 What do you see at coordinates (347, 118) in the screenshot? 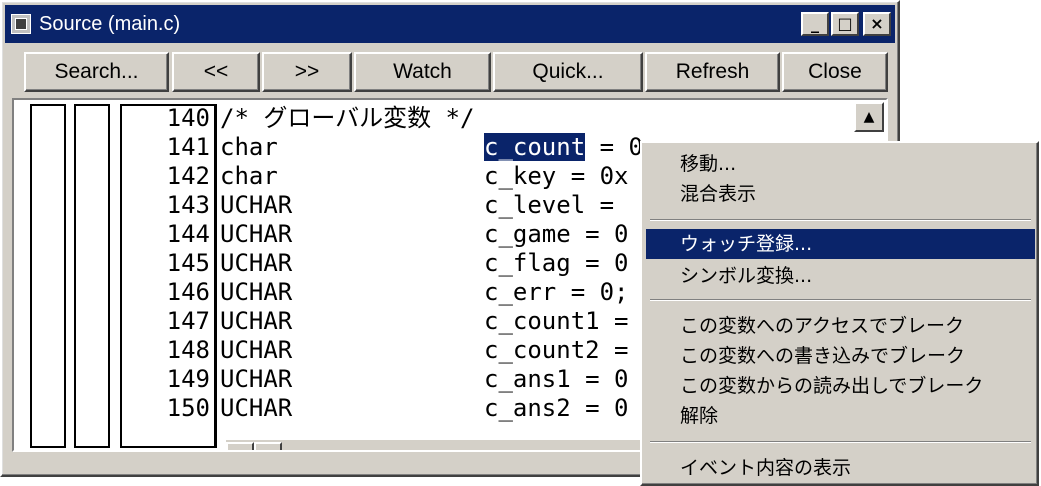
I see `code-type: /* グローバル変数 */` at bounding box center [347, 118].